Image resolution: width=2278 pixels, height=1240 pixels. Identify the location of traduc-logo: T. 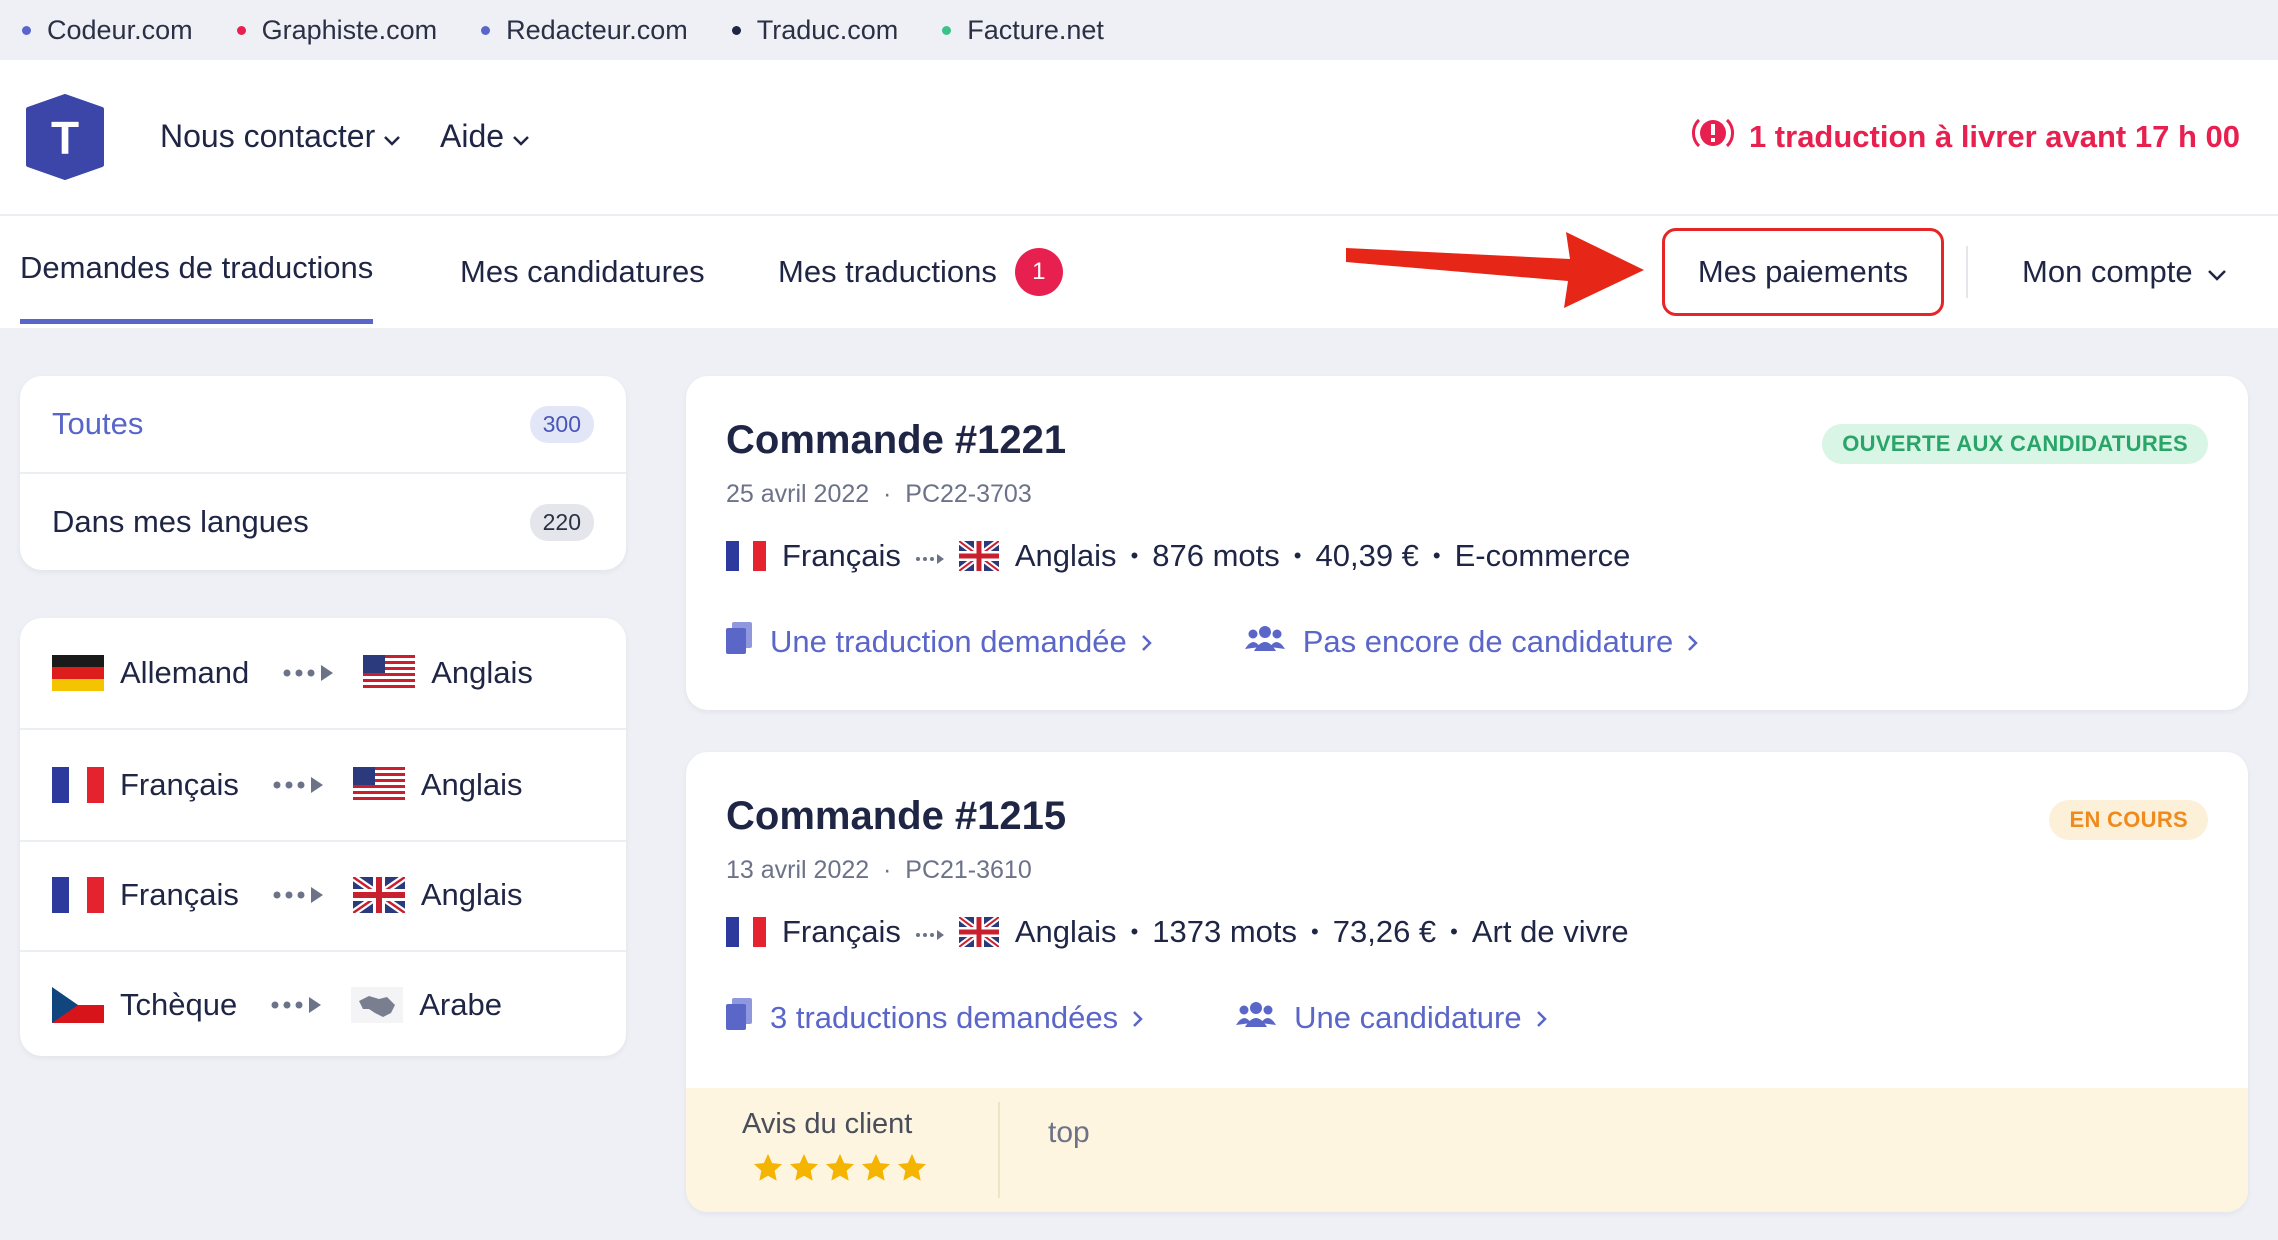
(65, 137).